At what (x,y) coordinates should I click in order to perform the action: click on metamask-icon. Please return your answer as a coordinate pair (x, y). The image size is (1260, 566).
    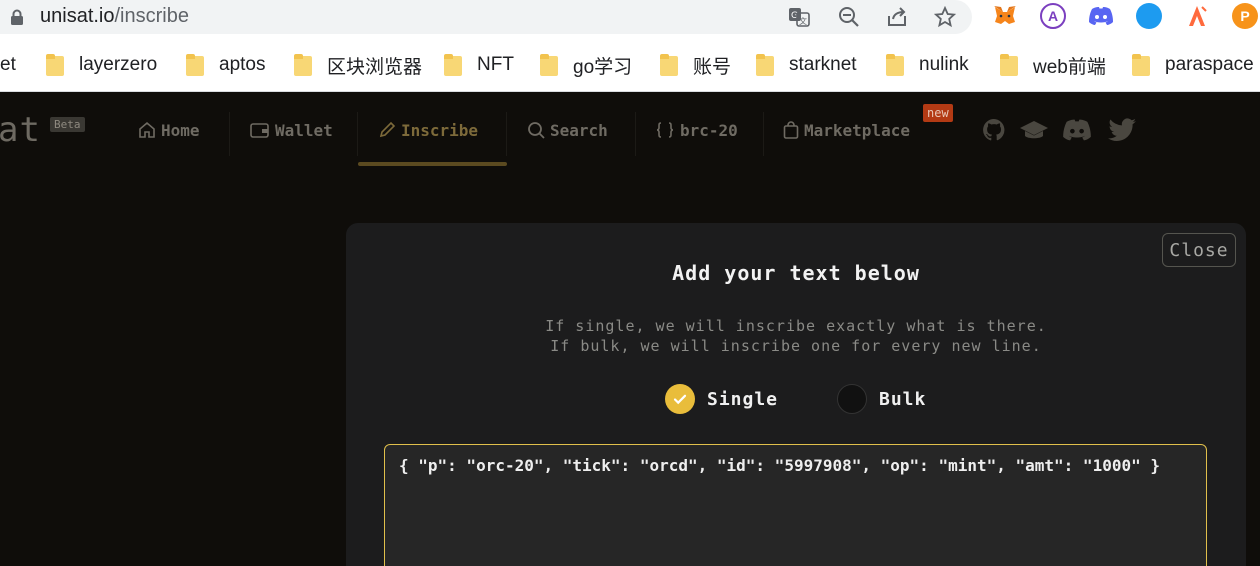
    Looking at the image, I should click on (1005, 16).